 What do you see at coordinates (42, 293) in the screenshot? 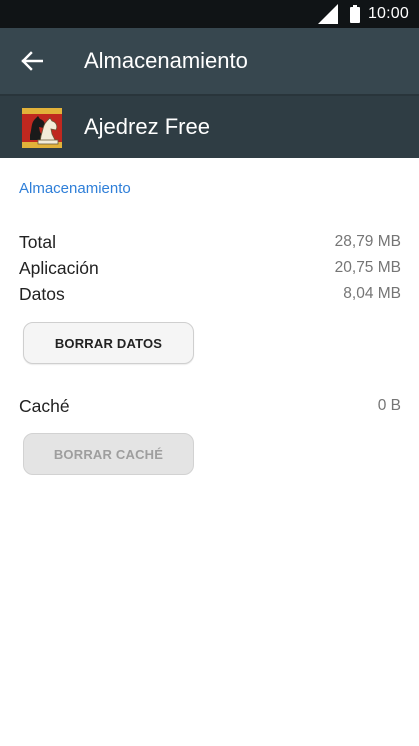
I see `row-label: Datos` at bounding box center [42, 293].